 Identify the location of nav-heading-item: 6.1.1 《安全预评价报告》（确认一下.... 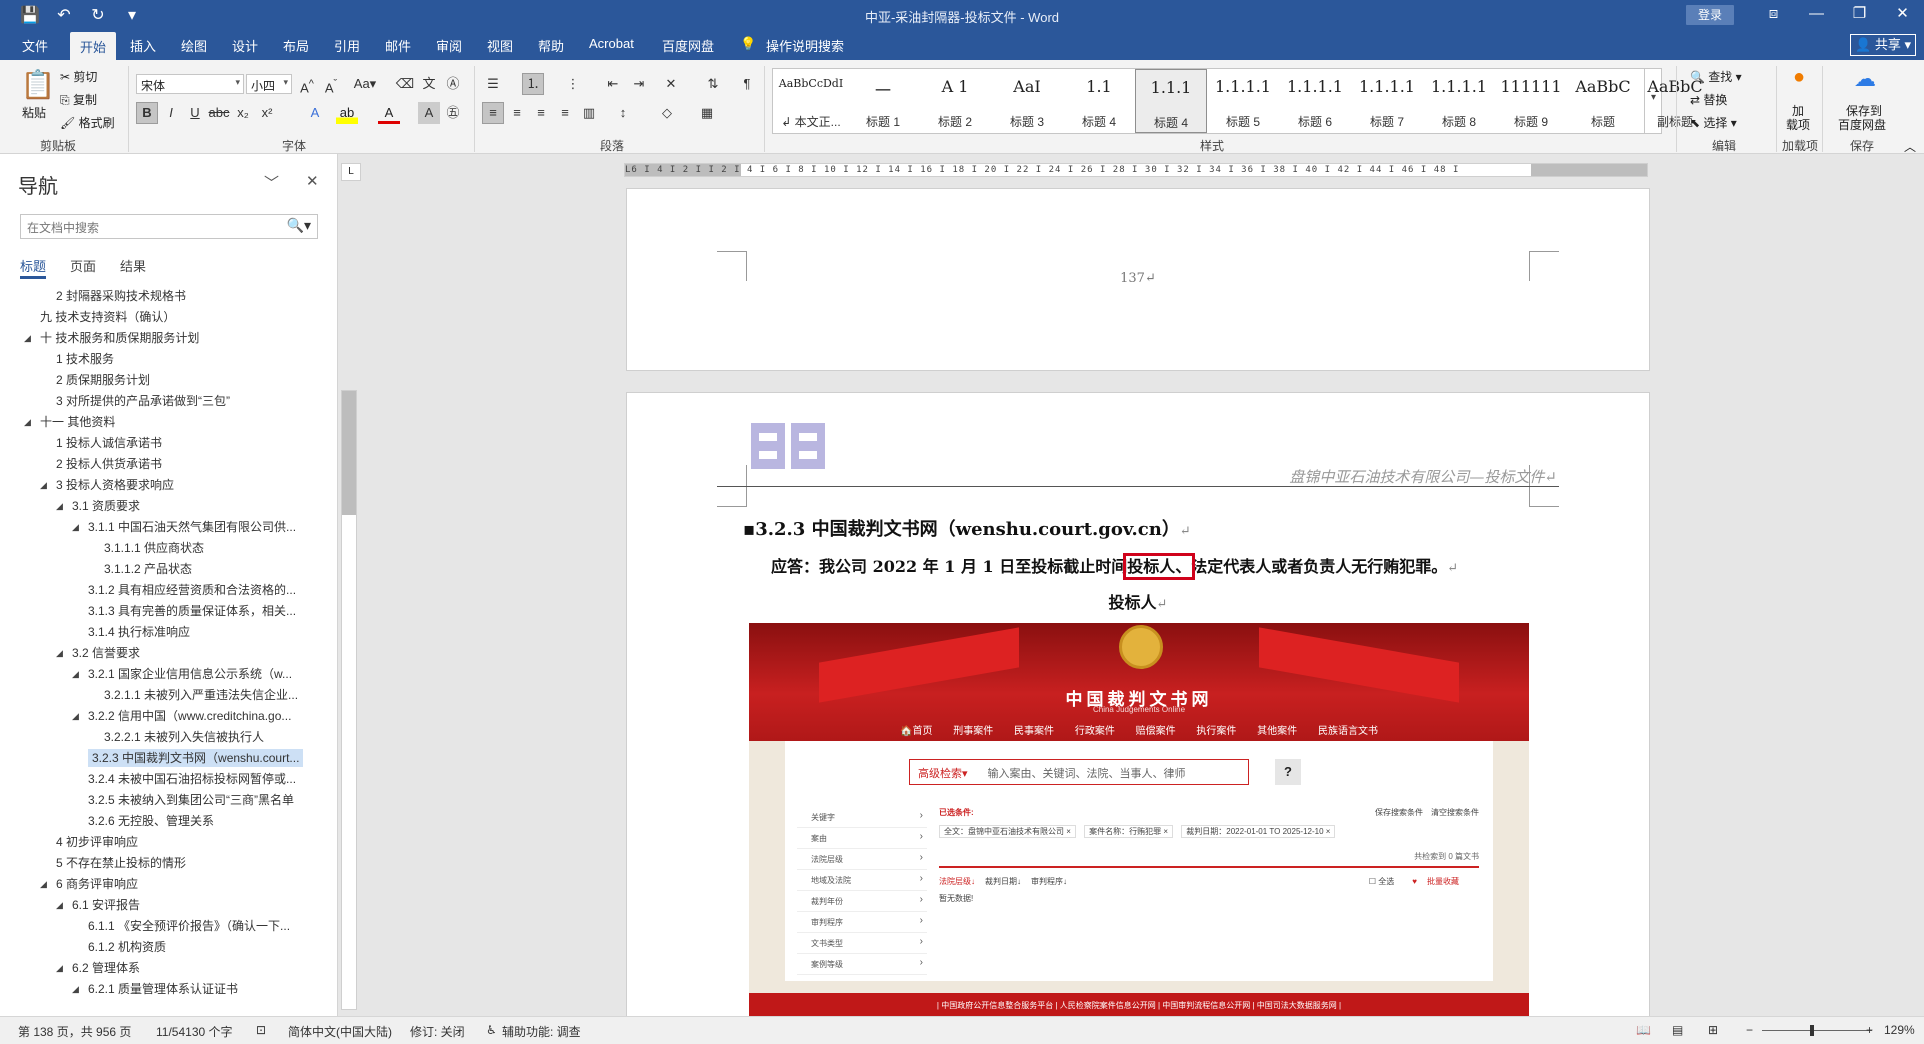
(168, 926).